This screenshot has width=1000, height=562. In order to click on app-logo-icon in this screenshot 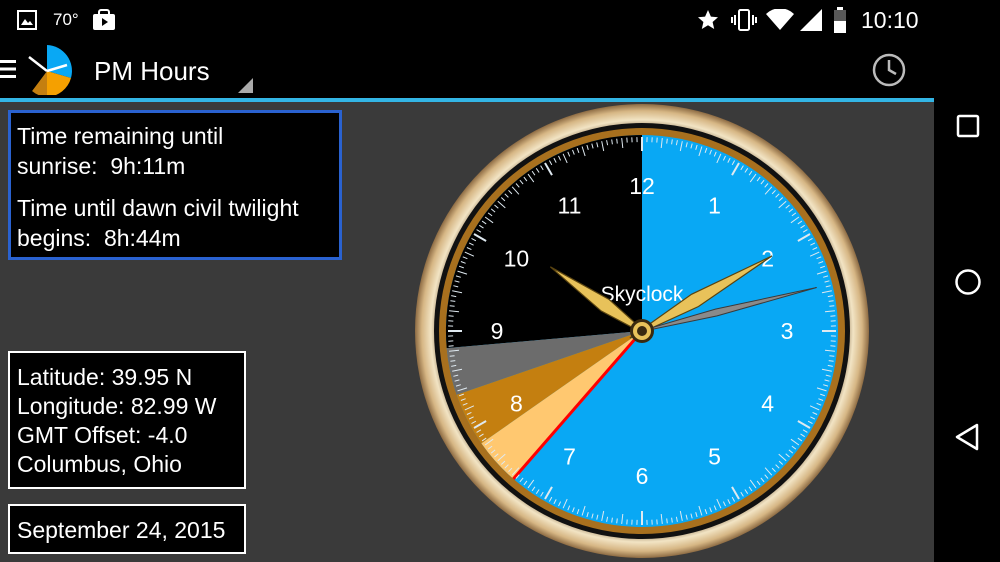, I will do `click(47, 71)`.